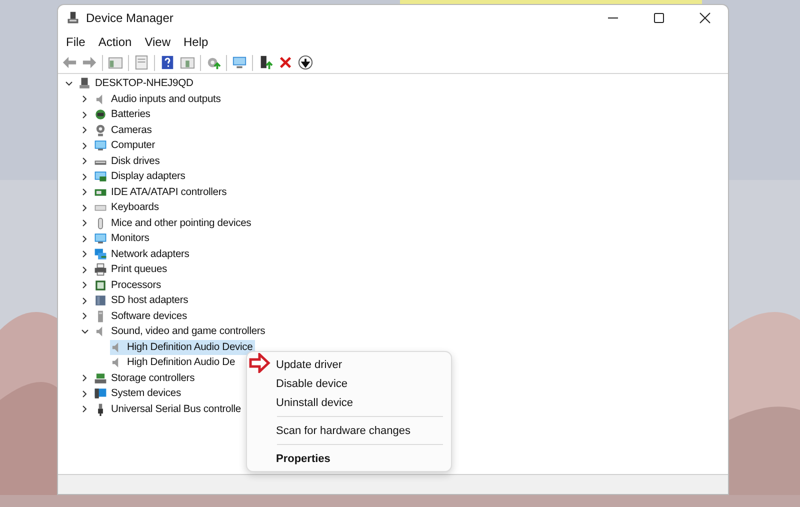 This screenshot has width=800, height=507. I want to click on tree-item: Universal Serial Bus controlle, so click(168, 409).